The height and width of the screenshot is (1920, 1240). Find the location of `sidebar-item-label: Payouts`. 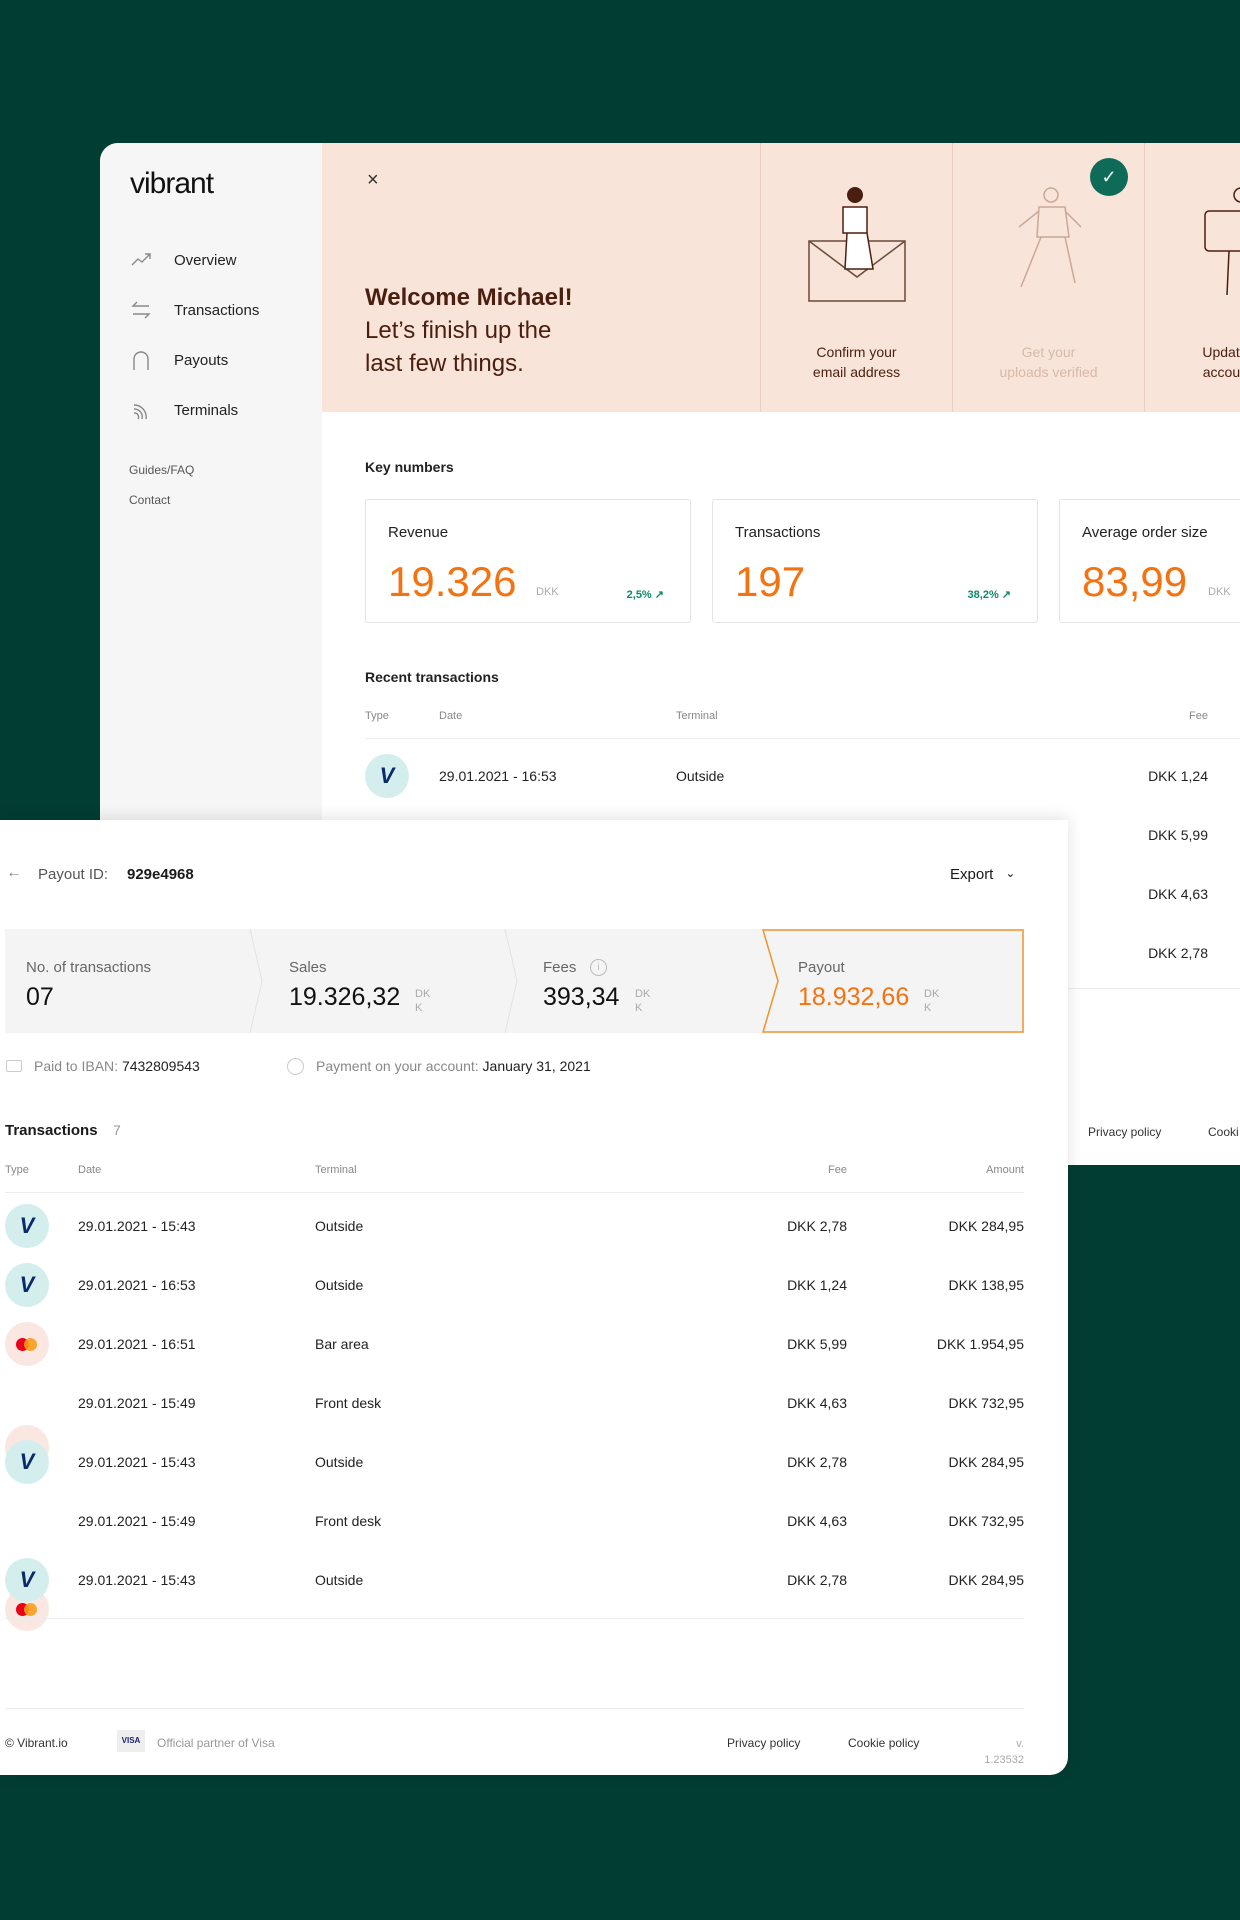

sidebar-item-label: Payouts is located at coordinates (201, 360).